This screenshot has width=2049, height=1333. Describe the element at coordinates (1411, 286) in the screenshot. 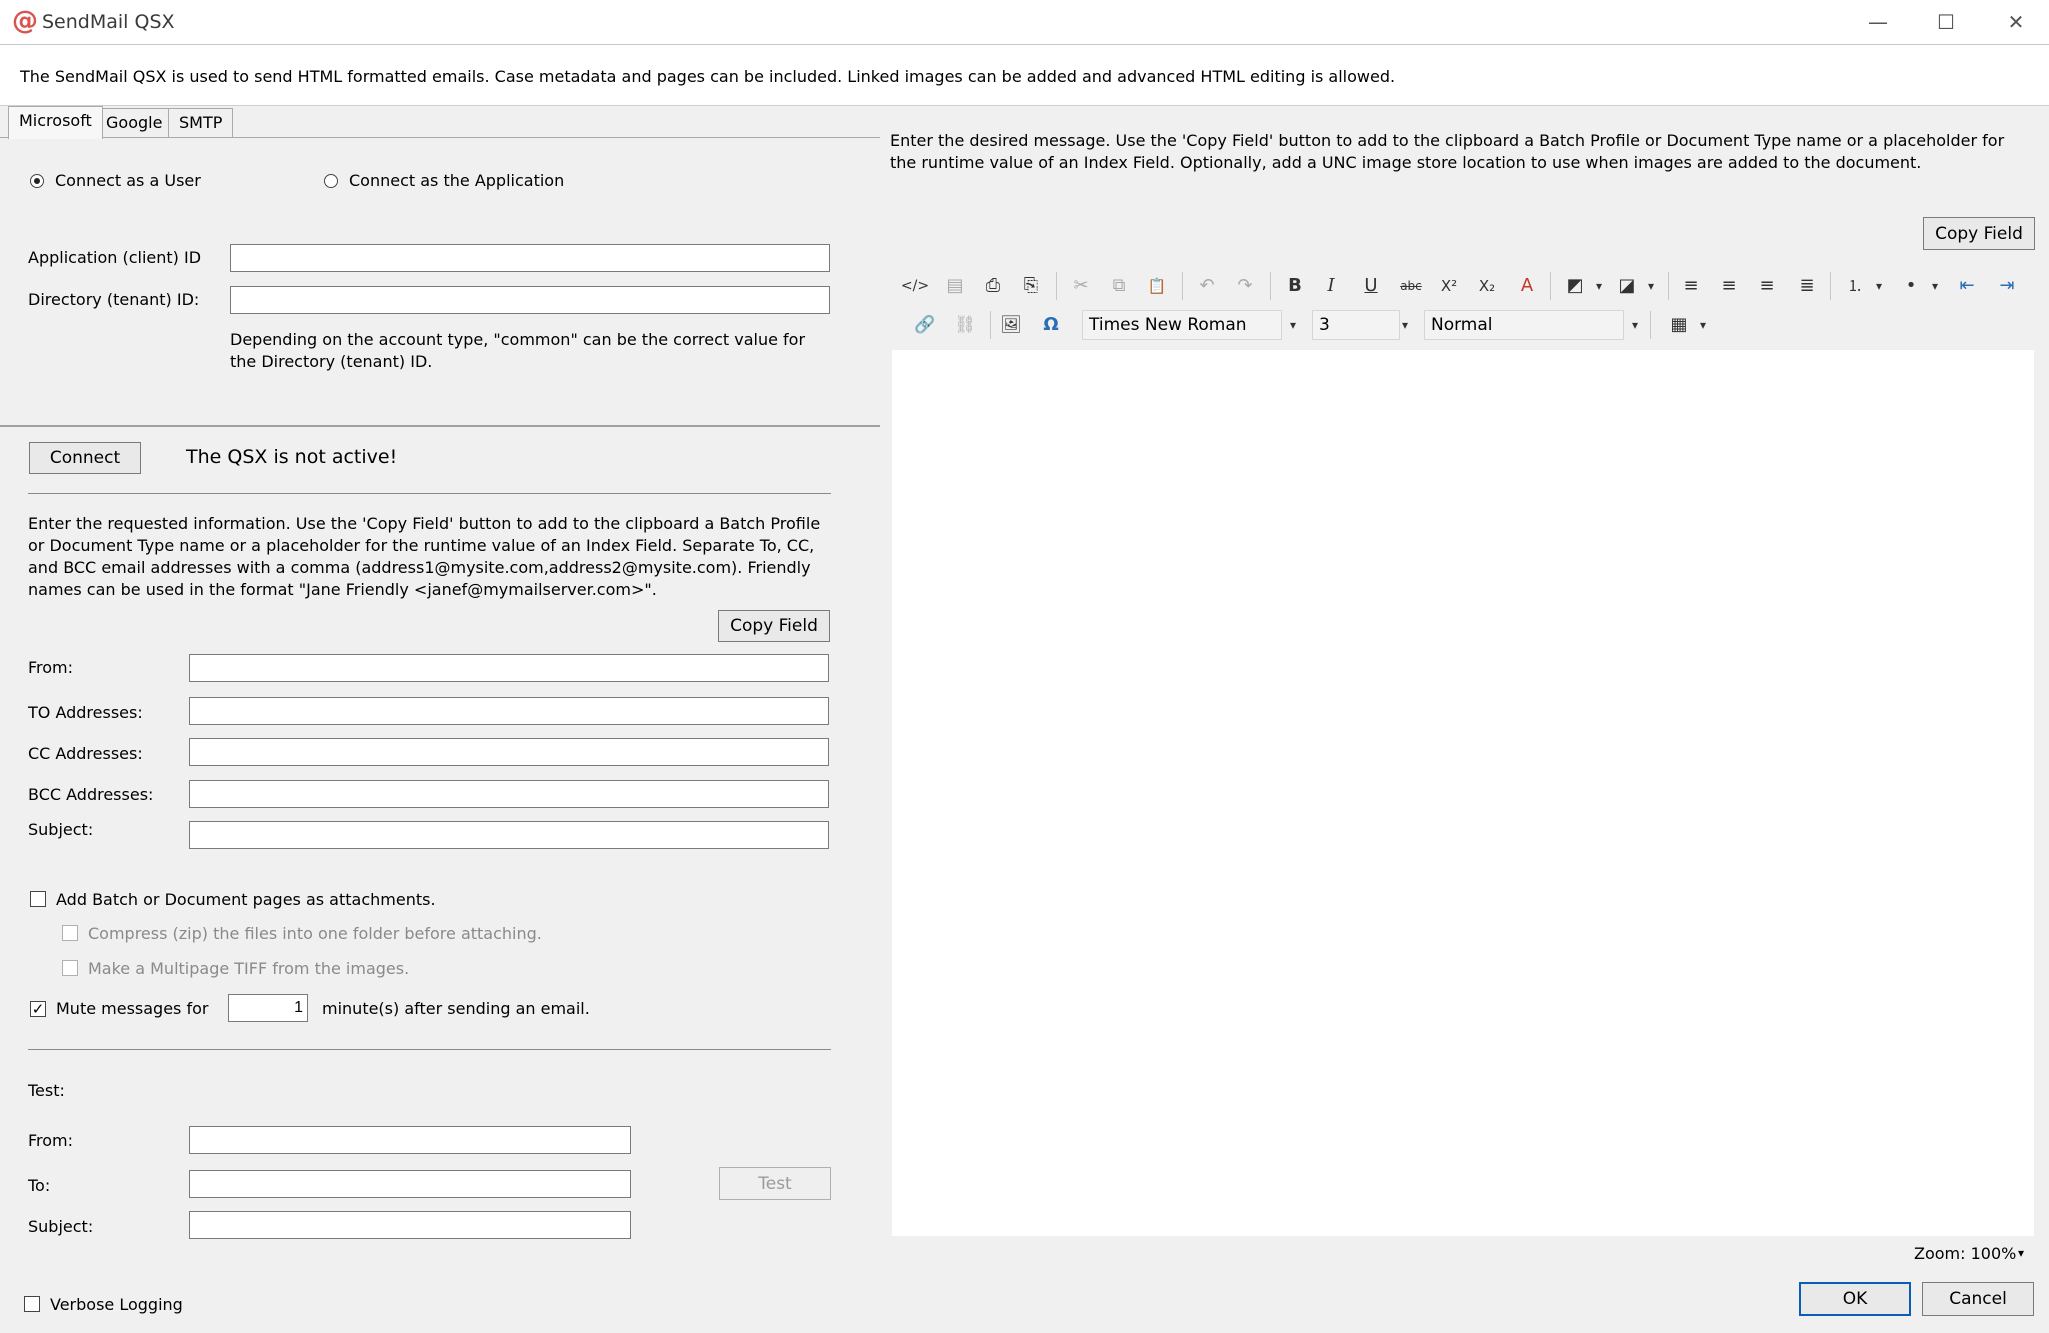

I see `strikethrough-icon: abc` at that location.